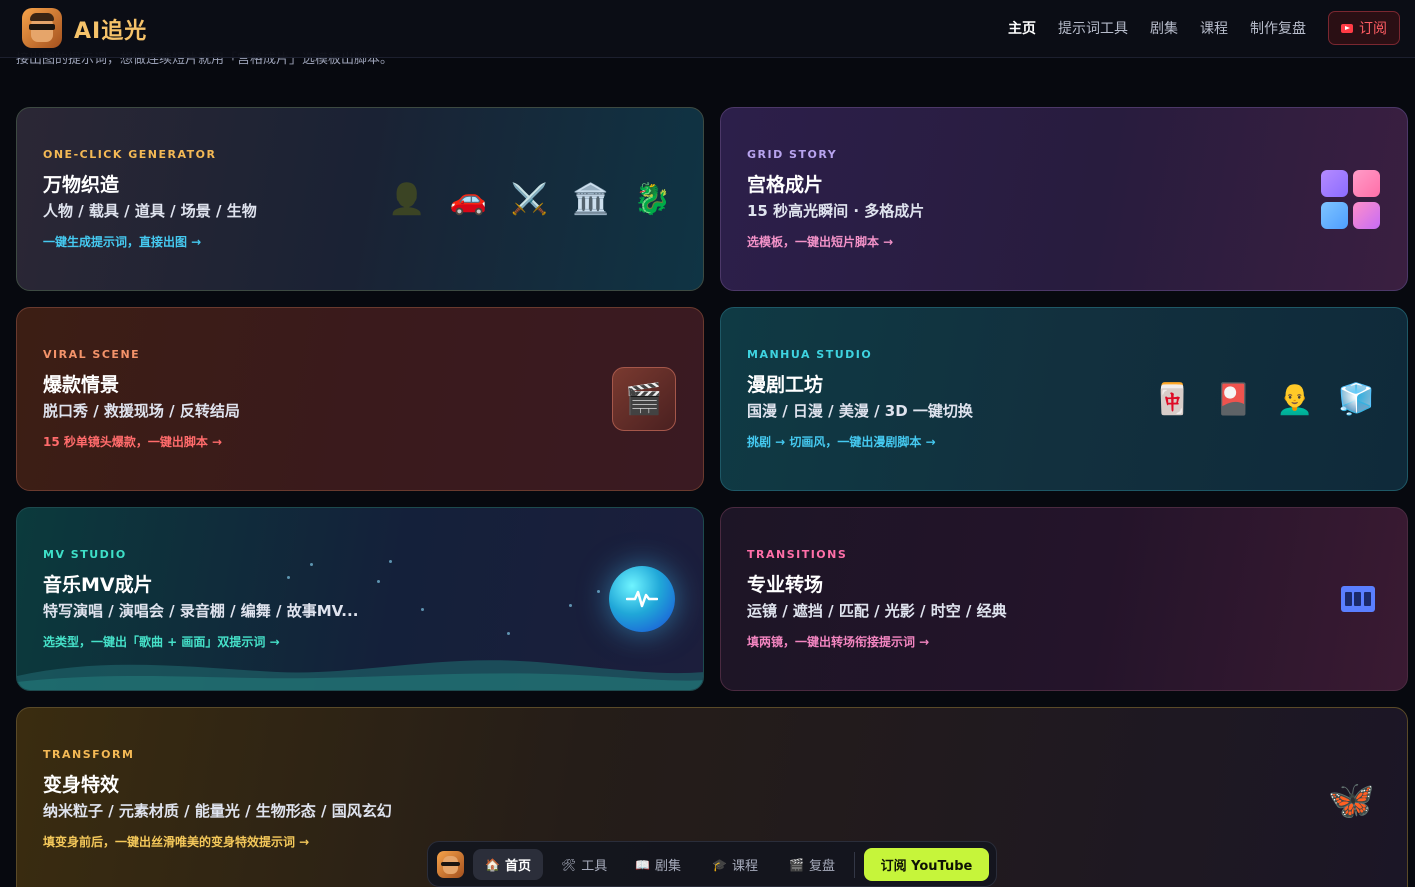  What do you see at coordinates (450, 864) in the screenshot?
I see `avatar-logo-small` at bounding box center [450, 864].